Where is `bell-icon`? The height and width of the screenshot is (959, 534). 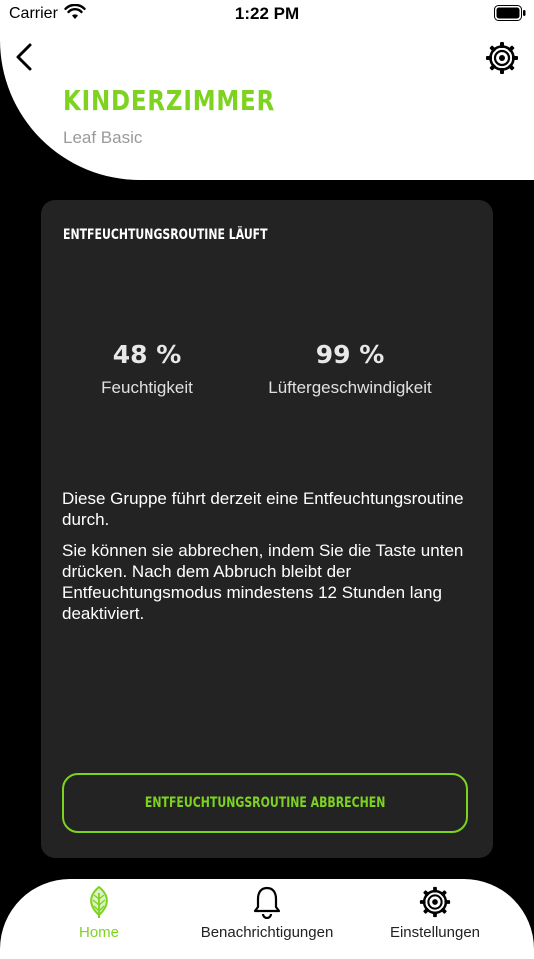 bell-icon is located at coordinates (267, 902).